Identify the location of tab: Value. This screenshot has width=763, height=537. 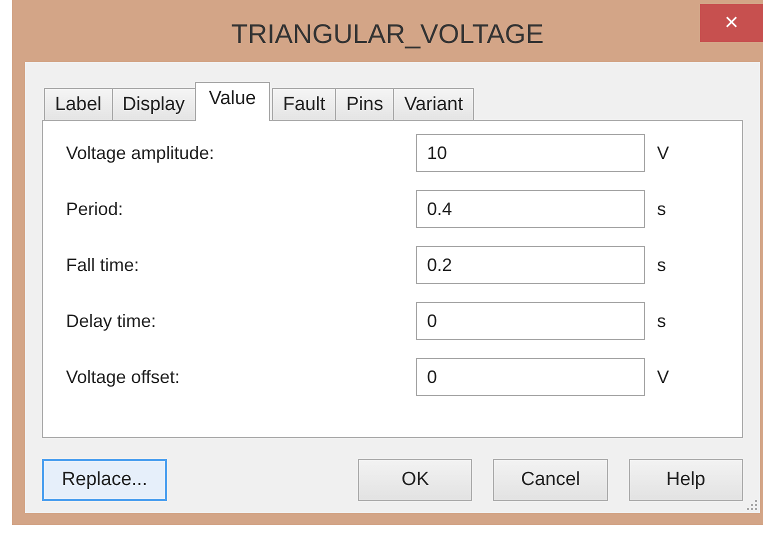
(232, 101).